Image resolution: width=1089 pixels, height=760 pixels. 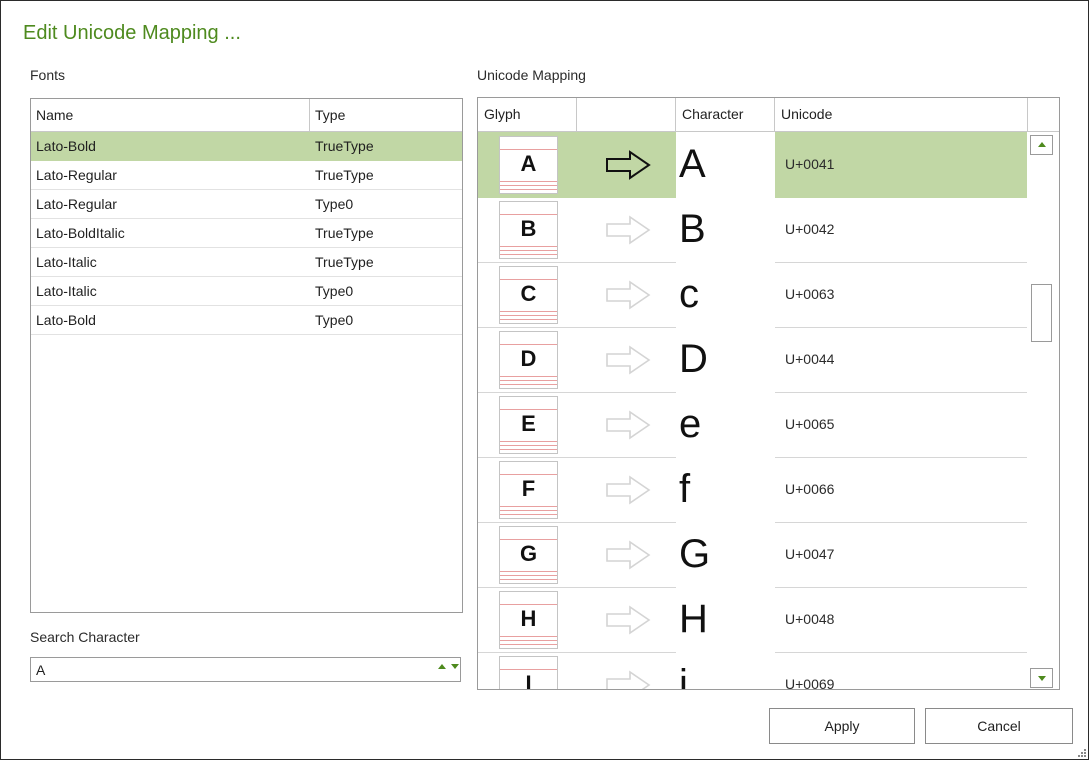 What do you see at coordinates (1043, 410) in the screenshot?
I see `vertical-scrollbar` at bounding box center [1043, 410].